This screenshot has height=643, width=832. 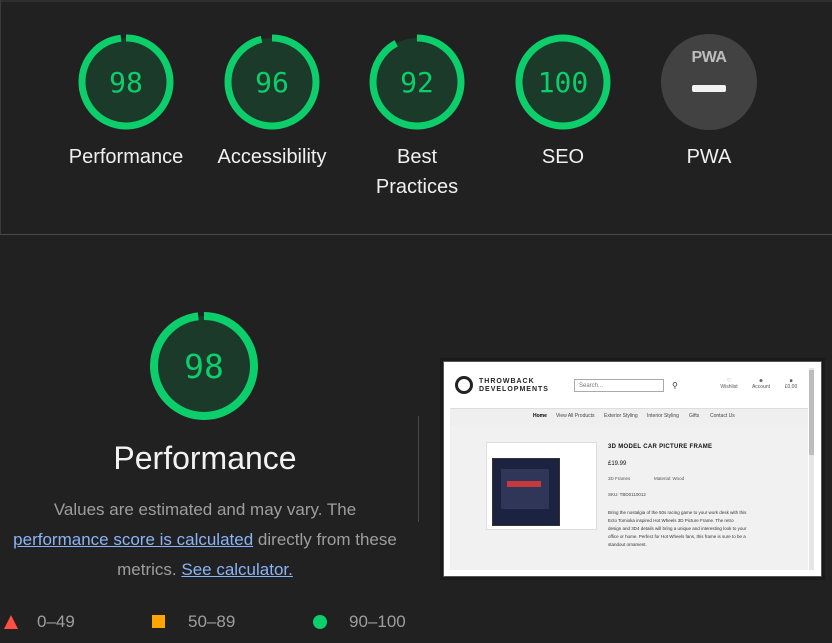 What do you see at coordinates (694, 416) in the screenshot?
I see `thumb-nav-gifts: Gifts` at bounding box center [694, 416].